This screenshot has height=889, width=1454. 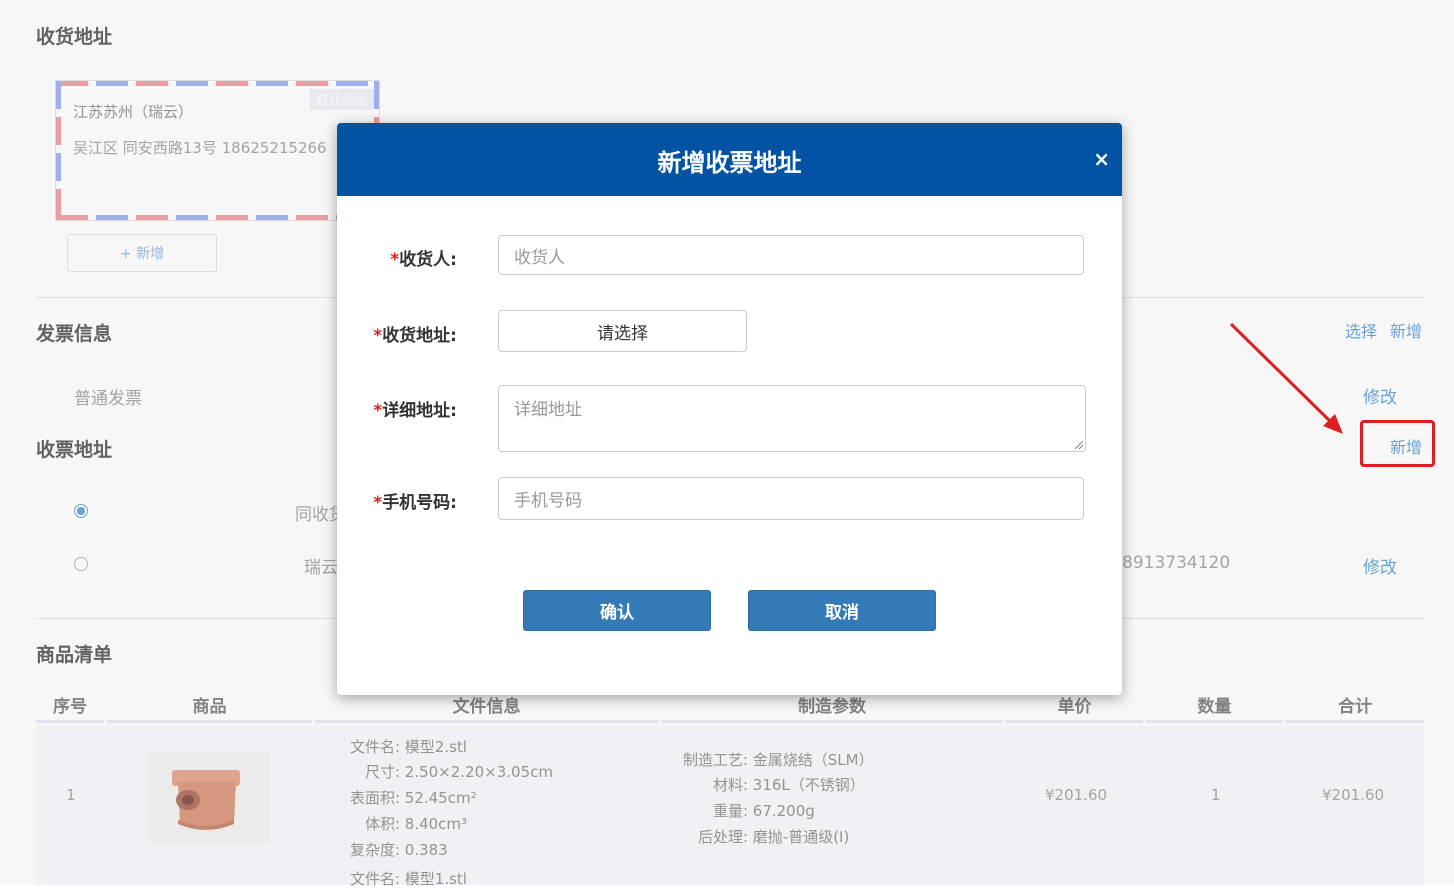 I want to click on address-label-text: 收货地址:, so click(x=419, y=336).